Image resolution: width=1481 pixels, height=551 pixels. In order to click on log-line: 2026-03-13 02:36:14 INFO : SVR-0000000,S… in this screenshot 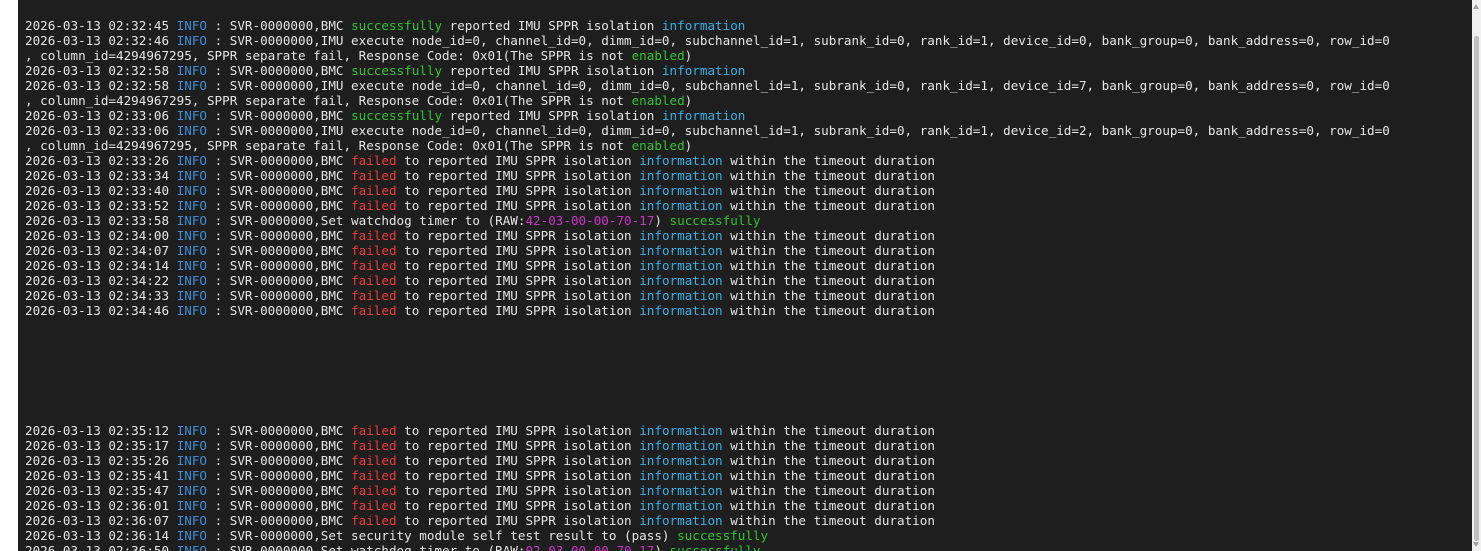, I will do `click(707, 535)`.